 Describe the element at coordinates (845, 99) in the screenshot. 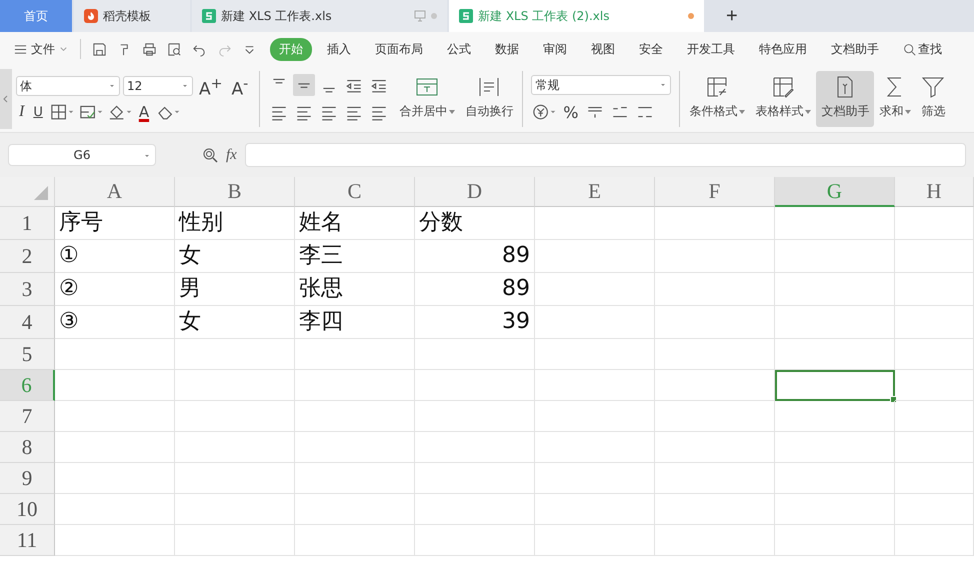

I see `ribbon-button: 文档助手` at that location.